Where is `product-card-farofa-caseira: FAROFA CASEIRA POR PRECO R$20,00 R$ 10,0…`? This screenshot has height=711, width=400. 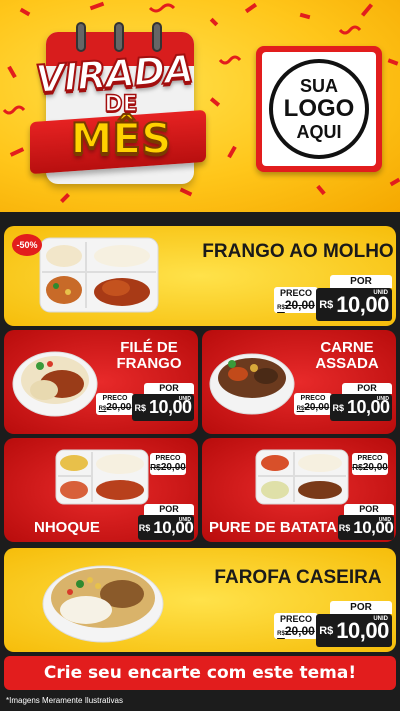
product-card-farofa-caseira: FAROFA CASEIRA POR PRECO R$20,00 R$ 10,0… is located at coordinates (200, 600).